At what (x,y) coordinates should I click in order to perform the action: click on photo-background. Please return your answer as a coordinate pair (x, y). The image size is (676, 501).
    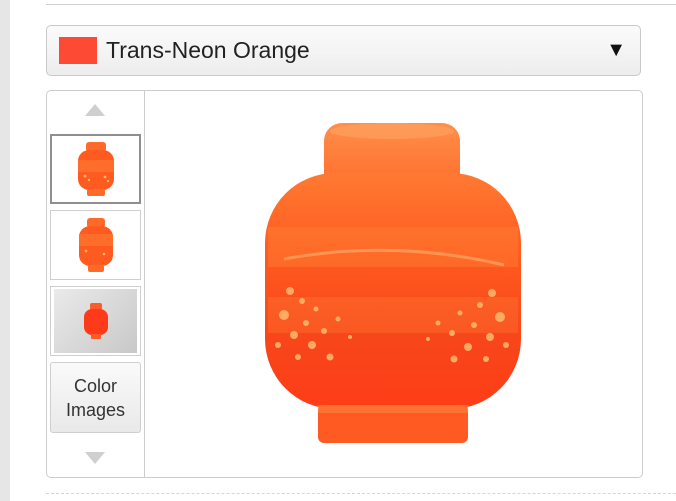
    Looking at the image, I should click on (95, 321).